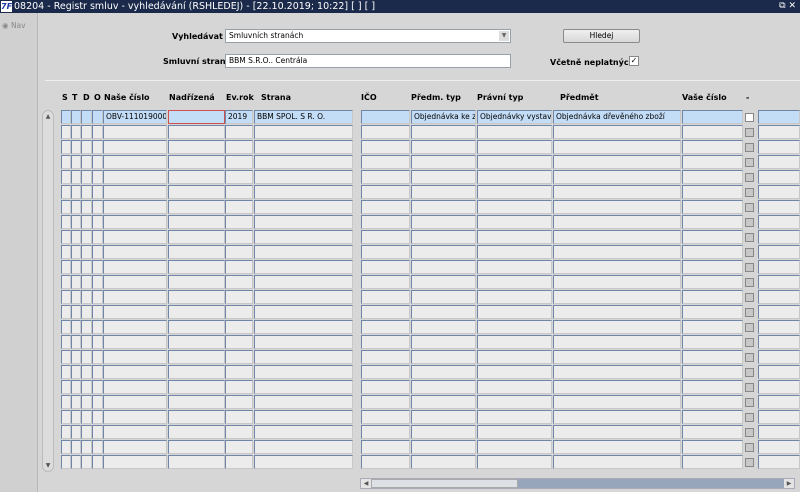  I want to click on column-header: O, so click(97, 97).